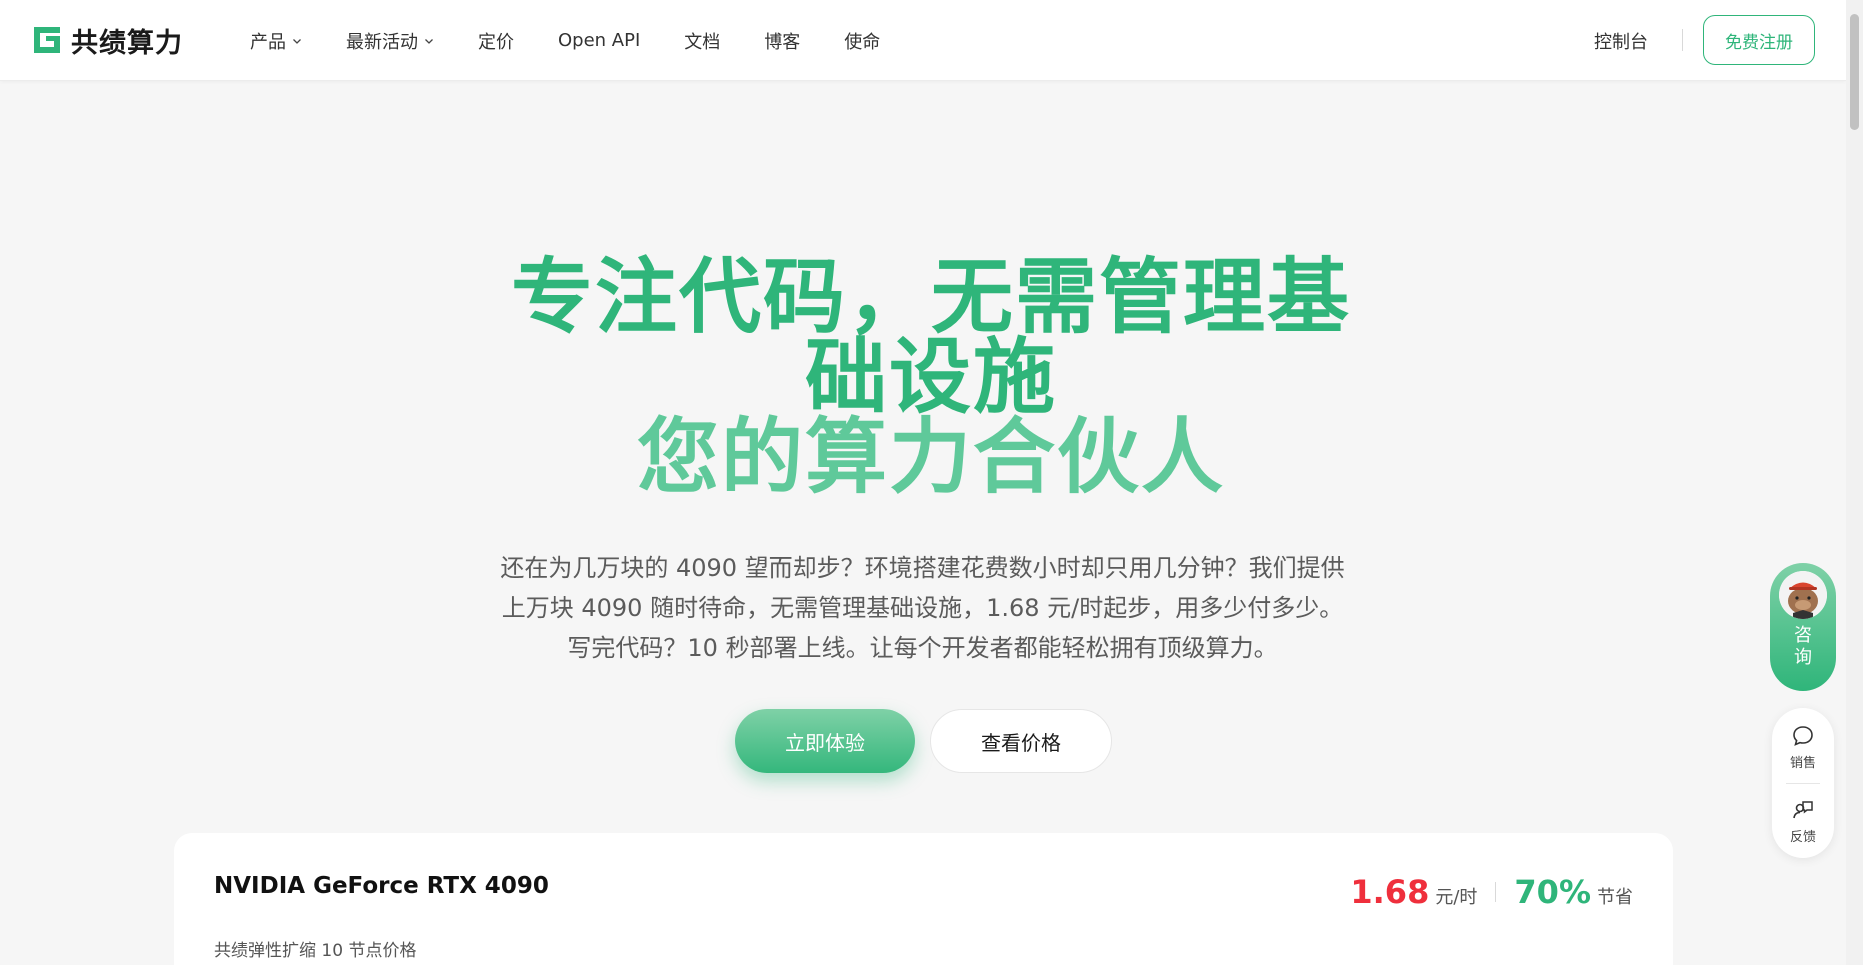 This screenshot has width=1863, height=965. I want to click on nav-item-label: 定价, so click(496, 42).